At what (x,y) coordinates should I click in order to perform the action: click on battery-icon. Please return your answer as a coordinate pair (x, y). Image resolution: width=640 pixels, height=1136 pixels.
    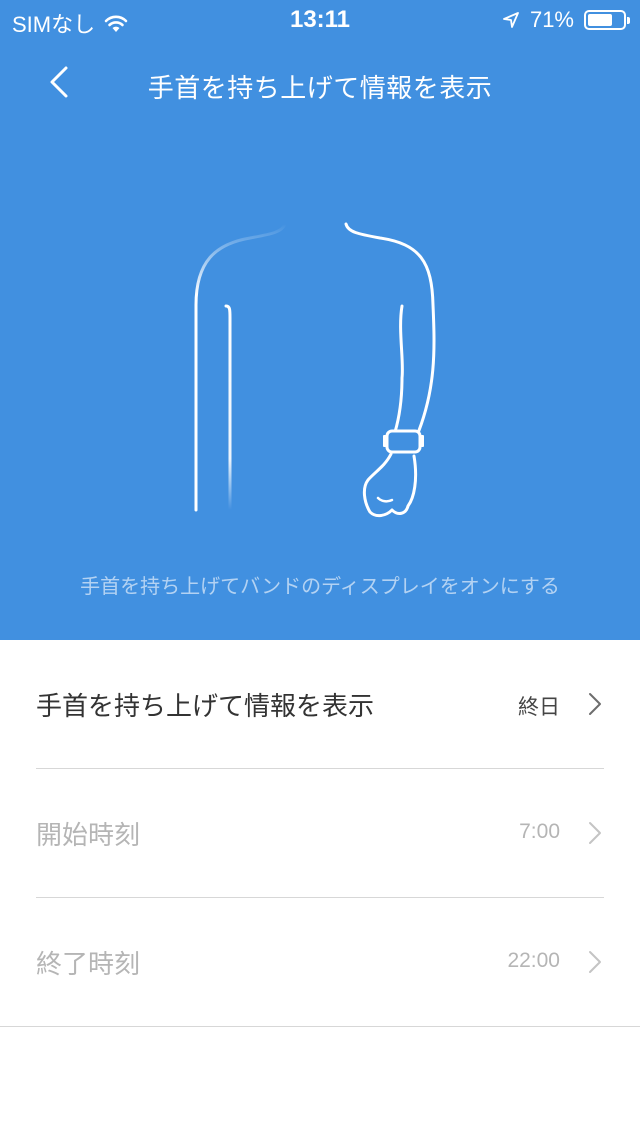
    Looking at the image, I should click on (607, 20).